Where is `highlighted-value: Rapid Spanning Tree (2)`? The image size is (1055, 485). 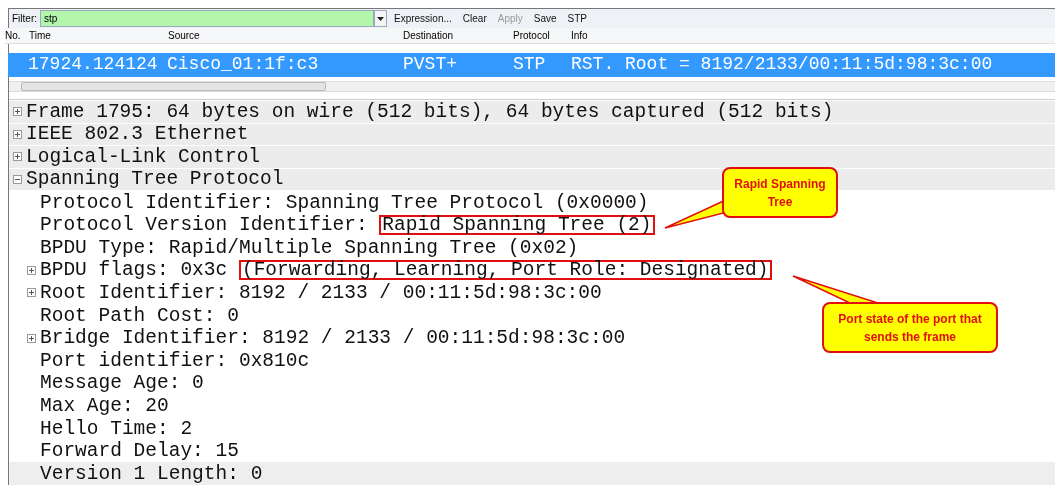 highlighted-value: Rapid Spanning Tree (2) is located at coordinates (517, 225).